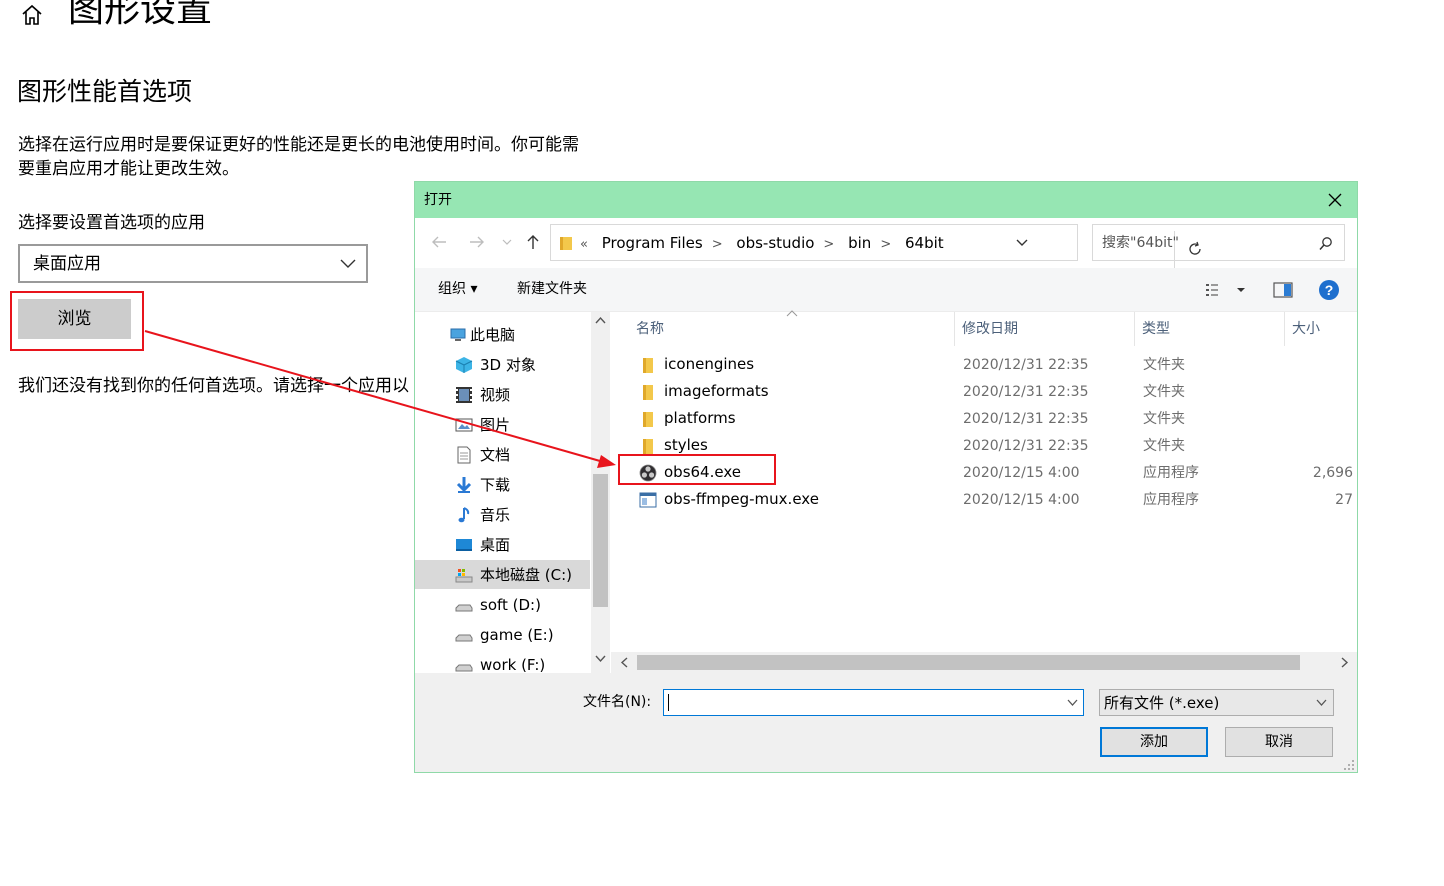 This screenshot has width=1444, height=886. What do you see at coordinates (552, 289) in the screenshot?
I see `new-folder-button: 新建文件夹` at bounding box center [552, 289].